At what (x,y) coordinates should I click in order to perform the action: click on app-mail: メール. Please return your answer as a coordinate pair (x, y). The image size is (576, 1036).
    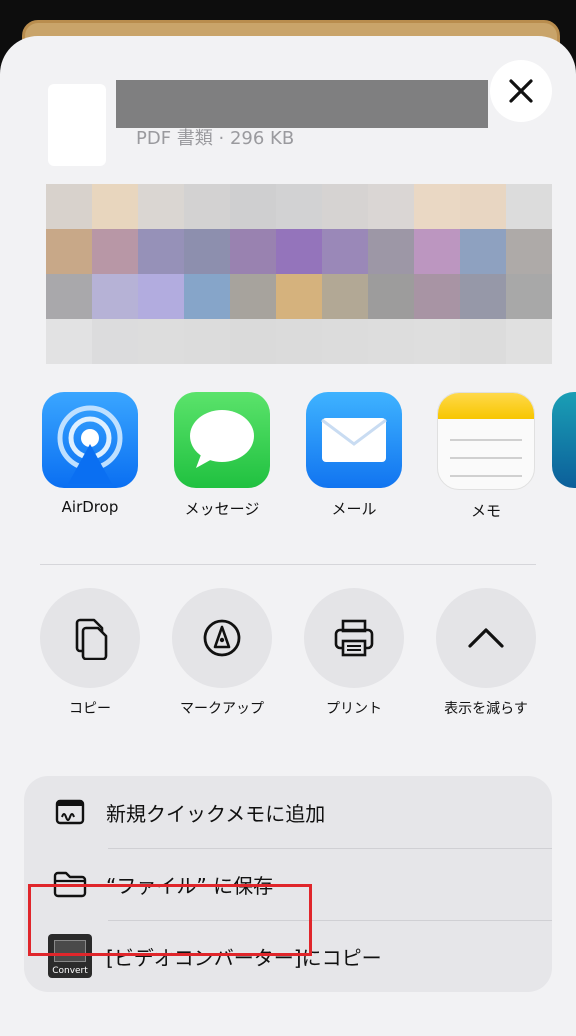
    Looking at the image, I should click on (354, 455).